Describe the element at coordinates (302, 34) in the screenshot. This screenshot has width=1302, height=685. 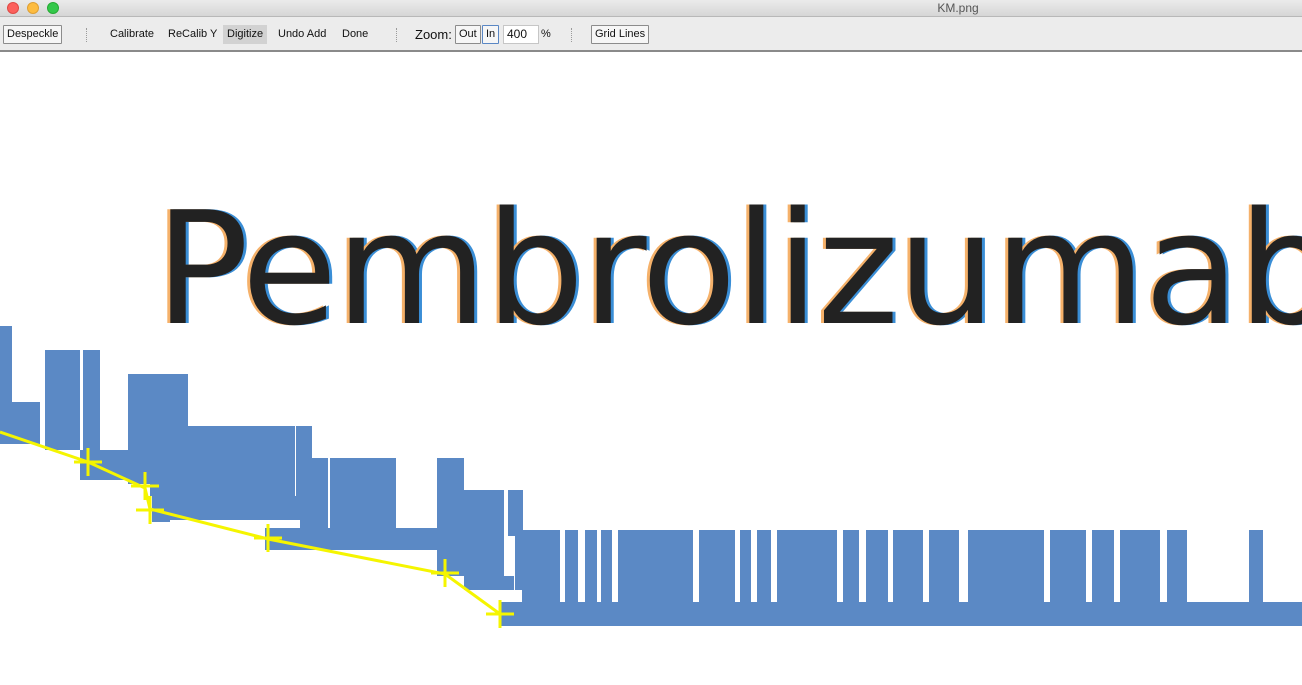
I see `undo-add-button: Undo Add` at that location.